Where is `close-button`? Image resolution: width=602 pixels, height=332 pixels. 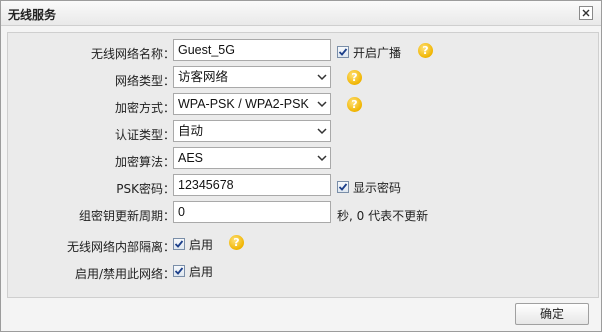 close-button is located at coordinates (586, 13).